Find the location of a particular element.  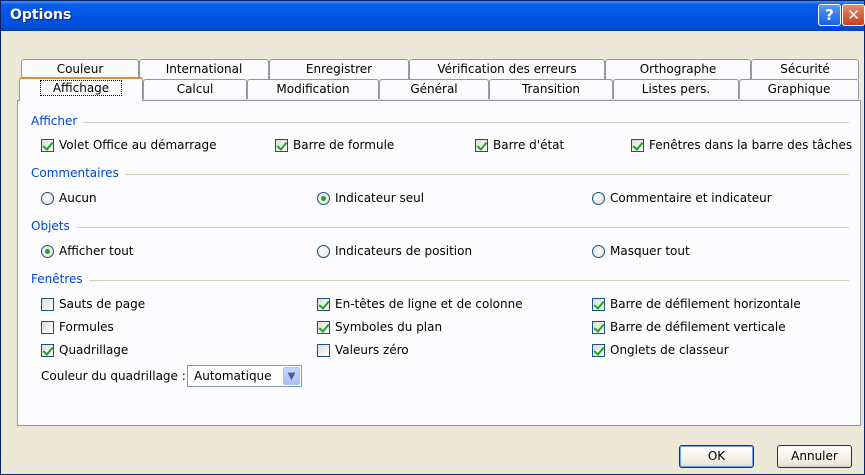

tab-listes-pers: Listes pers. is located at coordinates (676, 89).